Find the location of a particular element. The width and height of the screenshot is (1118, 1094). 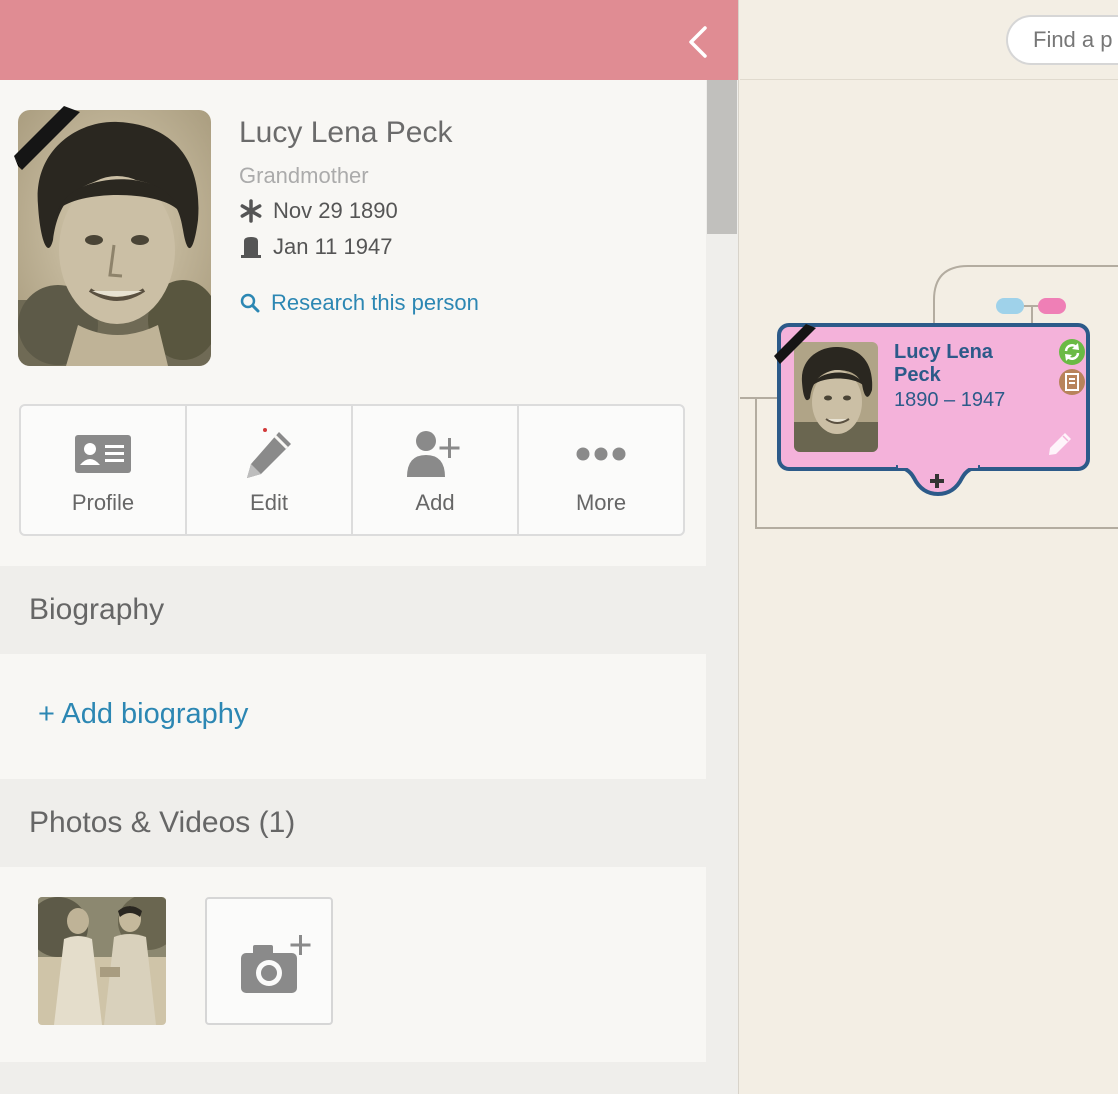

photo-thumbnail is located at coordinates (102, 961).